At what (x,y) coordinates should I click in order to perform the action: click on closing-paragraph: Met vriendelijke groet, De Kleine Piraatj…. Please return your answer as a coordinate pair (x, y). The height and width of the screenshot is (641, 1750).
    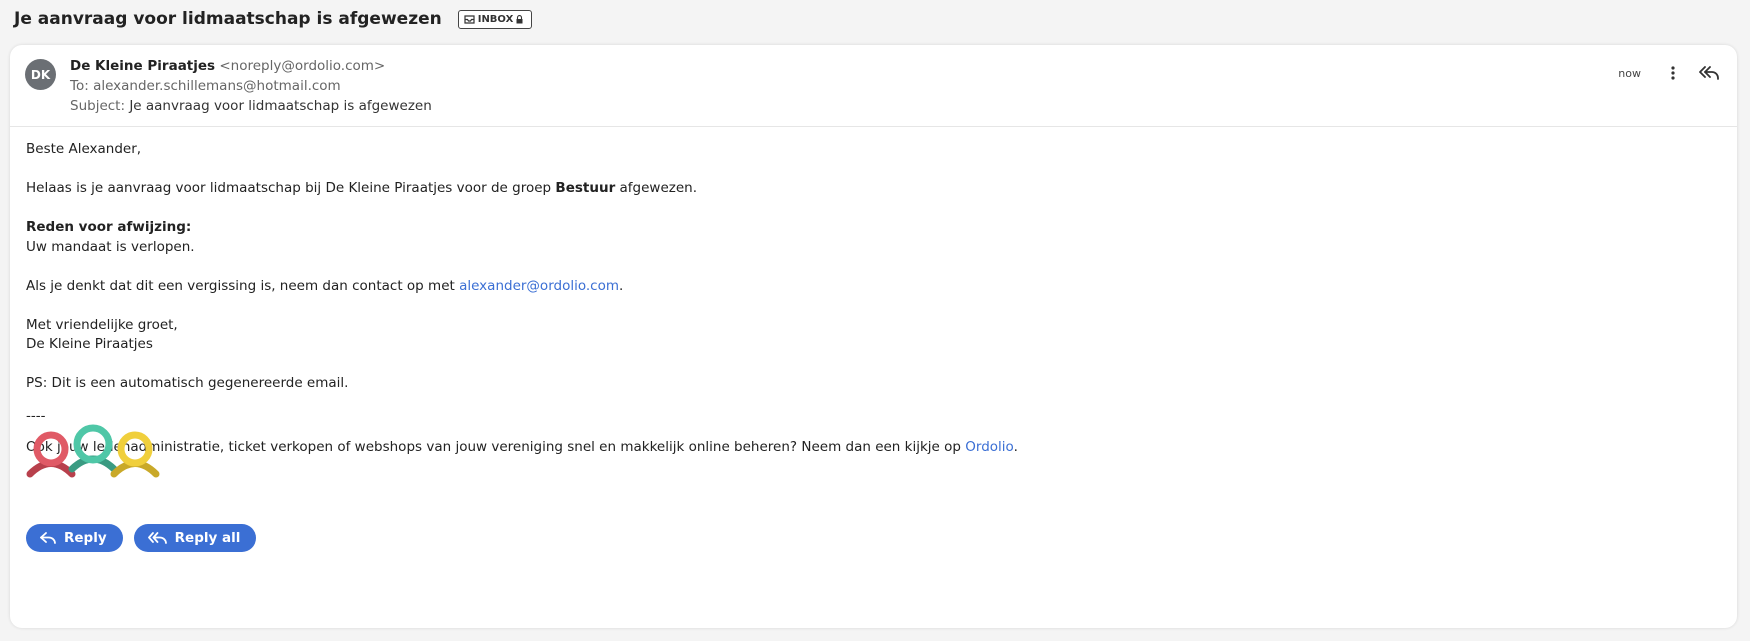
    Looking at the image, I should click on (871, 335).